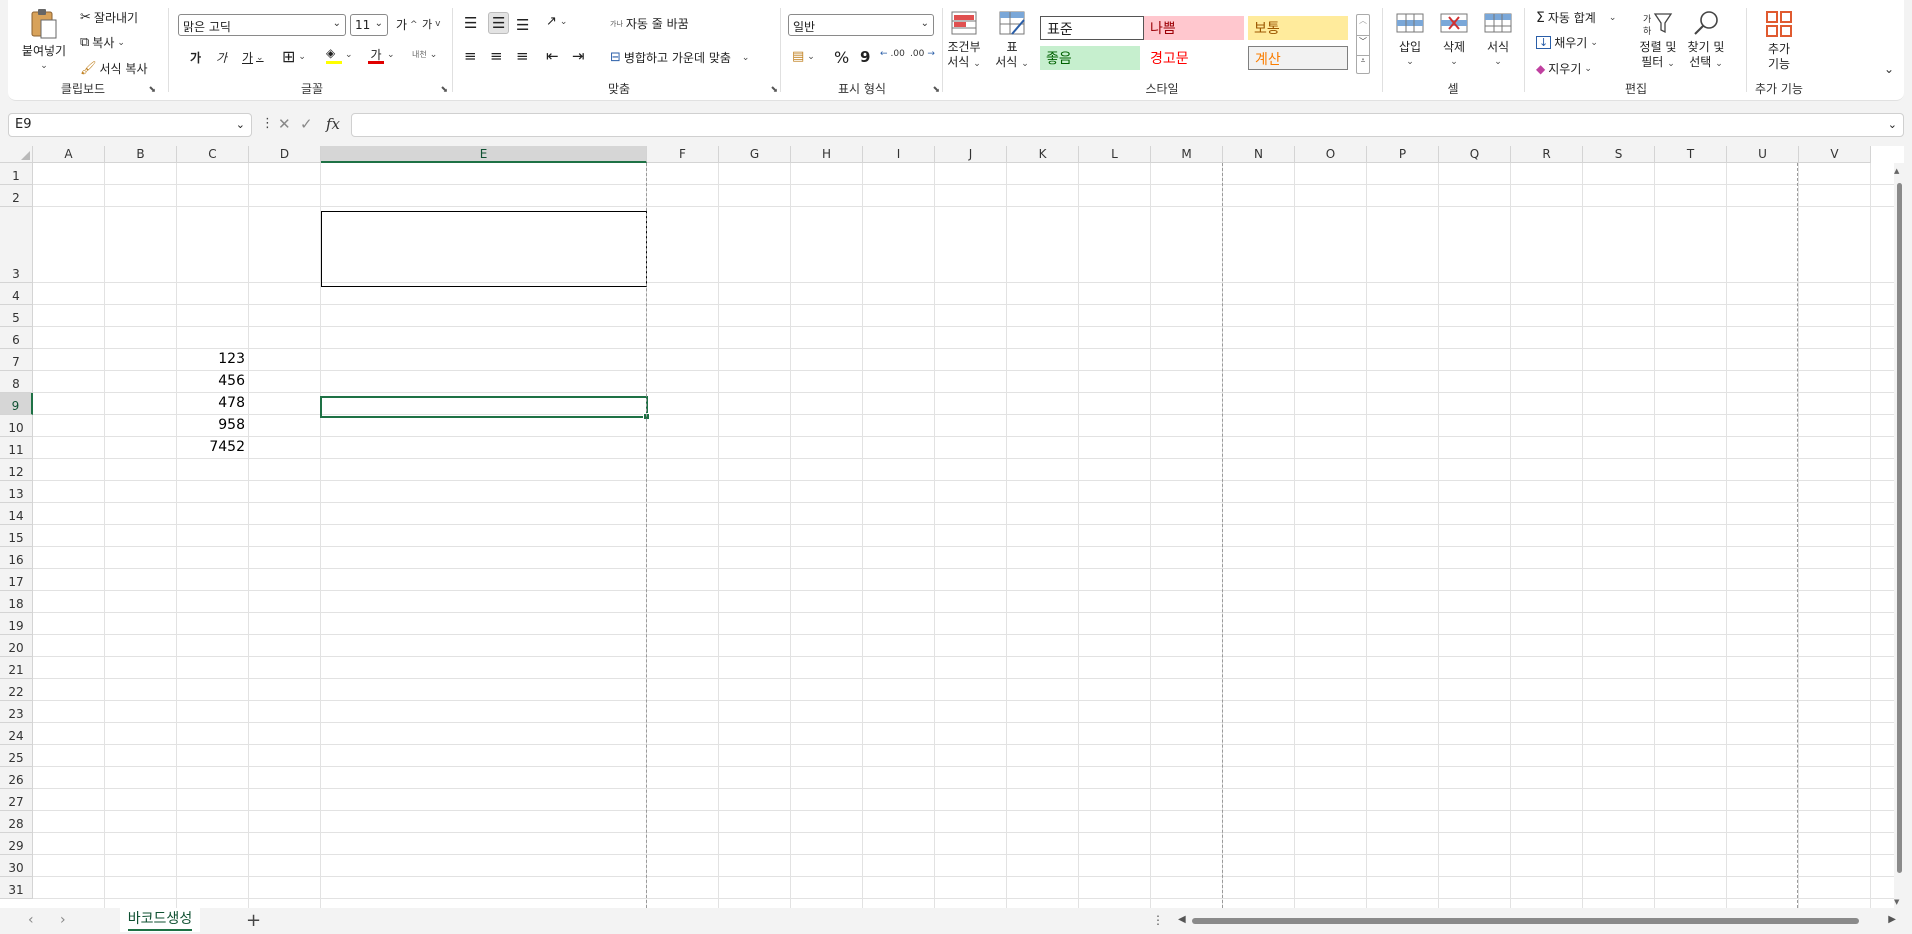 The height and width of the screenshot is (934, 1912). I want to click on style-neutral: 보통, so click(1298, 28).